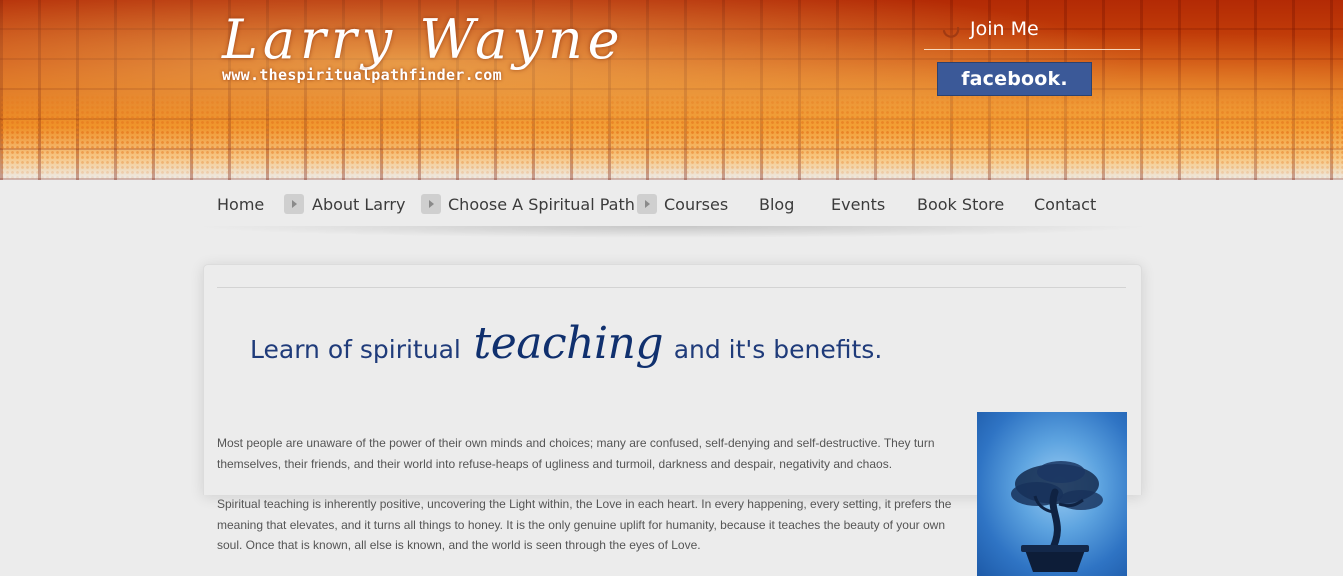  I want to click on join-swirl-icon, so click(951, 32).